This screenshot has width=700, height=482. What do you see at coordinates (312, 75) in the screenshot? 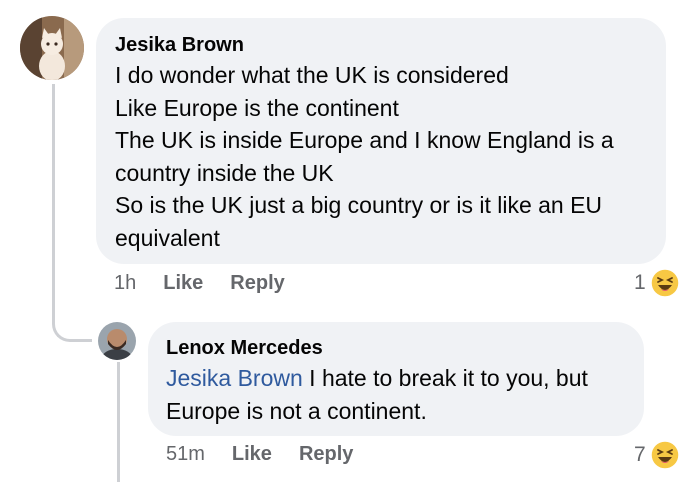
I see `comment-line: I do wonder what the UK is considered` at bounding box center [312, 75].